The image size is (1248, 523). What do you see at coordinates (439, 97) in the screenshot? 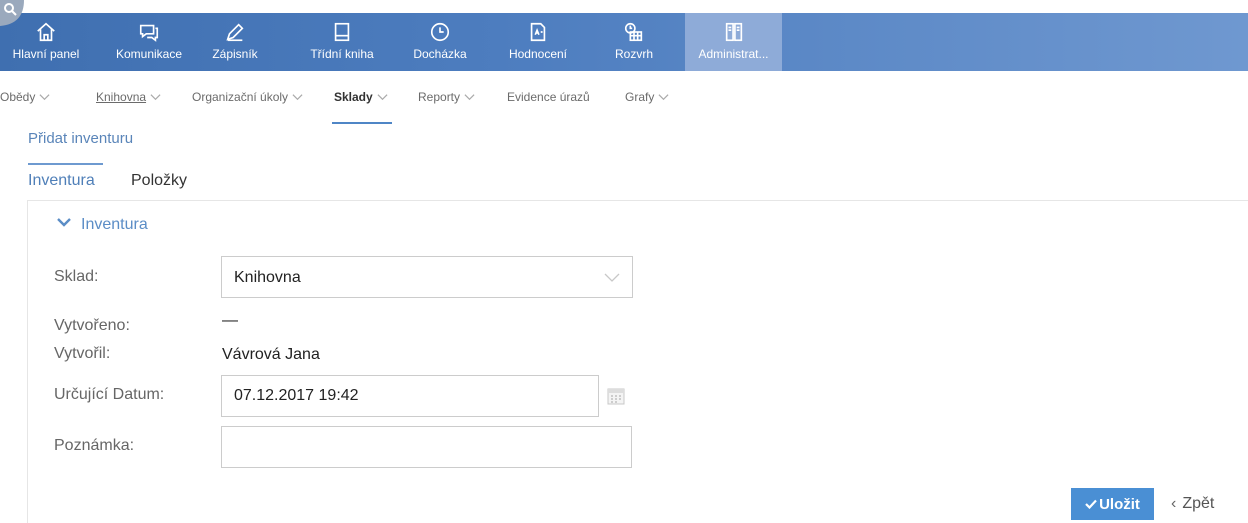
I see `subnav-label: Reporty` at bounding box center [439, 97].